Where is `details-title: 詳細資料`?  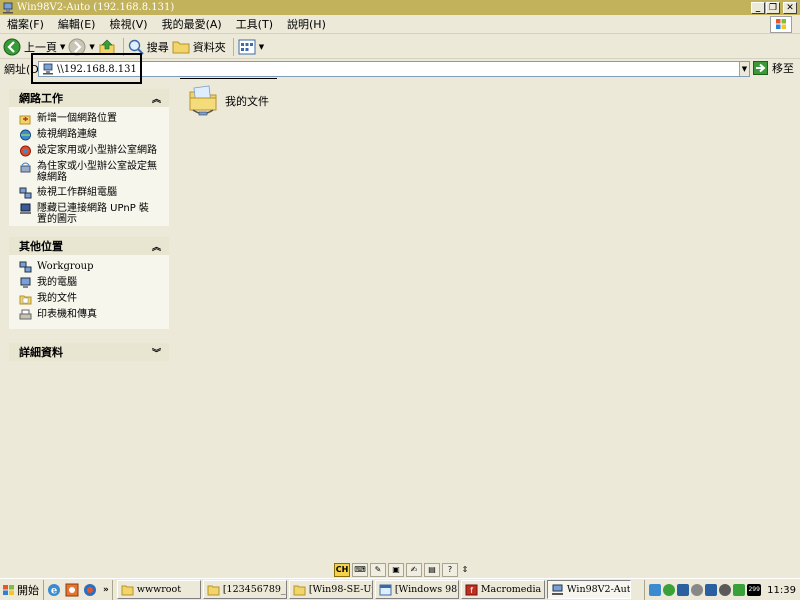
details-title: 詳細資料 is located at coordinates (41, 352).